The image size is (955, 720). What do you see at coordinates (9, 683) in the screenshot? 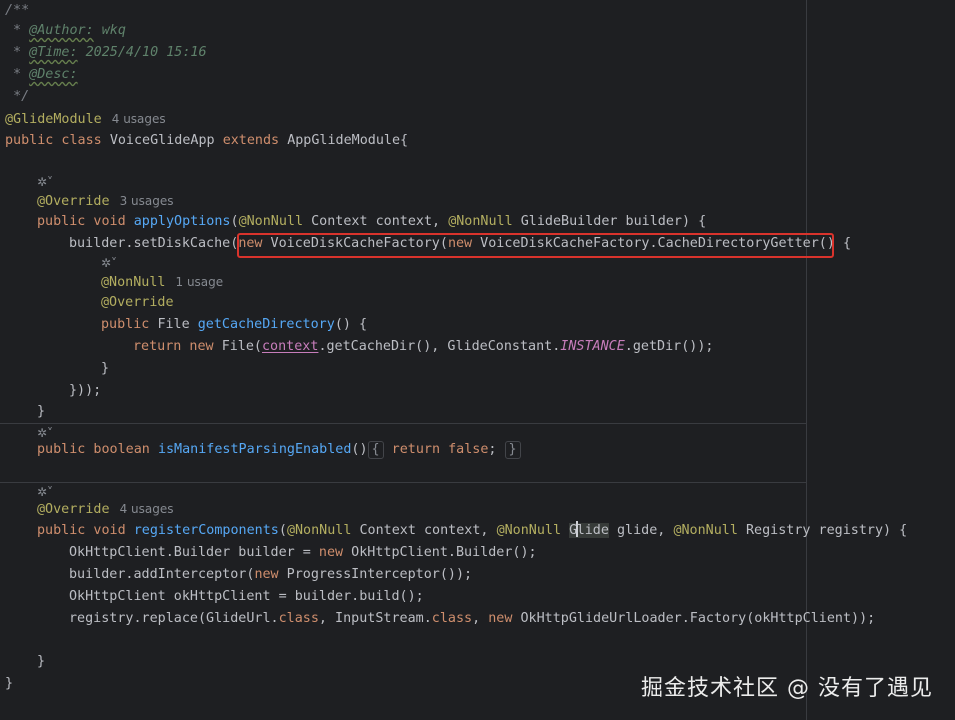
I see `class-close-brace: }` at bounding box center [9, 683].